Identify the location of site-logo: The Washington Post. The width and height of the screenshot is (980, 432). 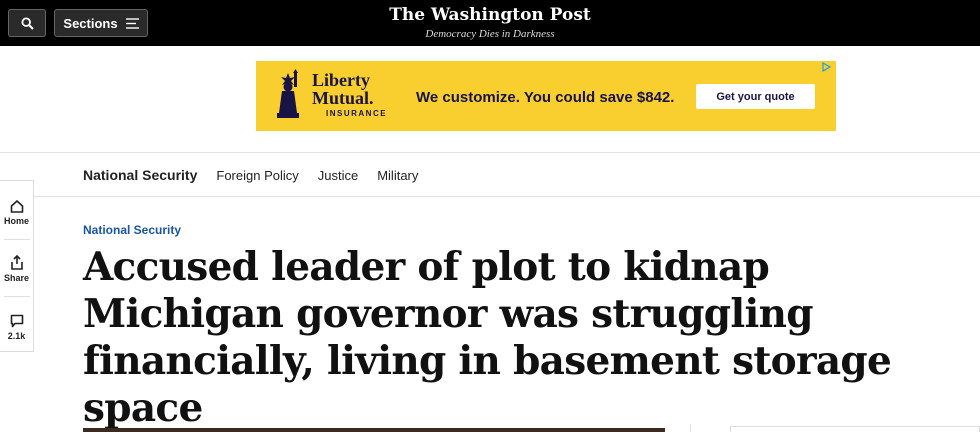
(490, 15).